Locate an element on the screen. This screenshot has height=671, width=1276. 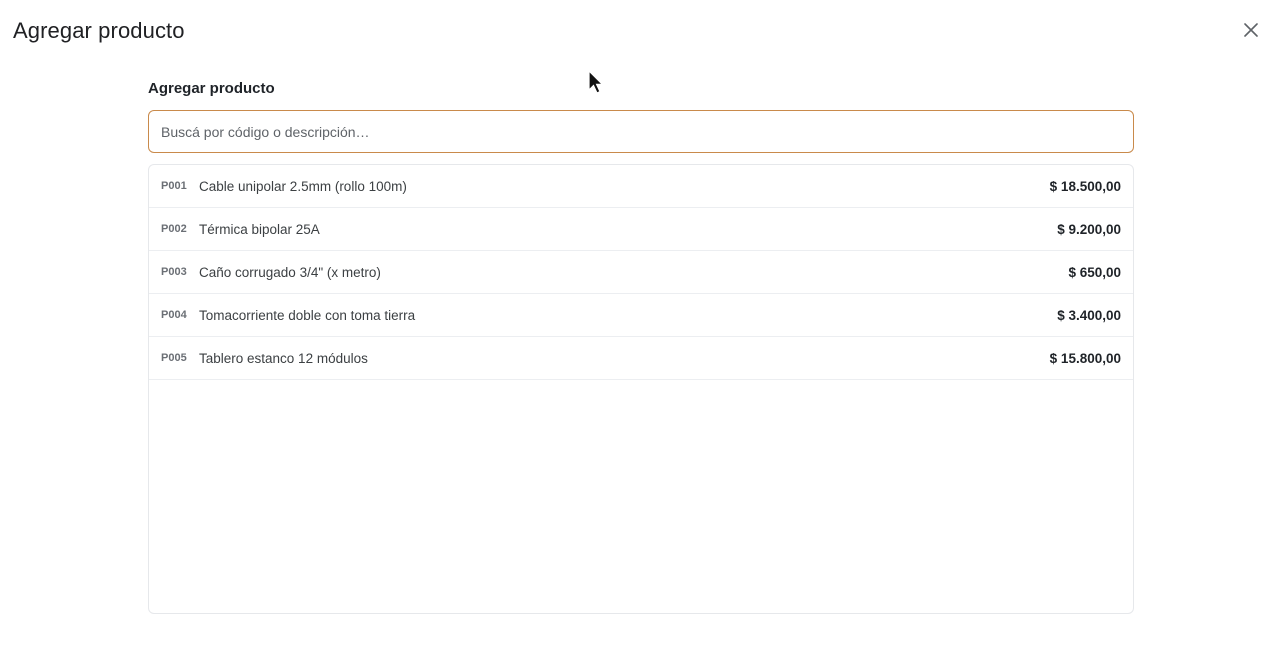
product-price: $ 9.200,00 is located at coordinates (1089, 229).